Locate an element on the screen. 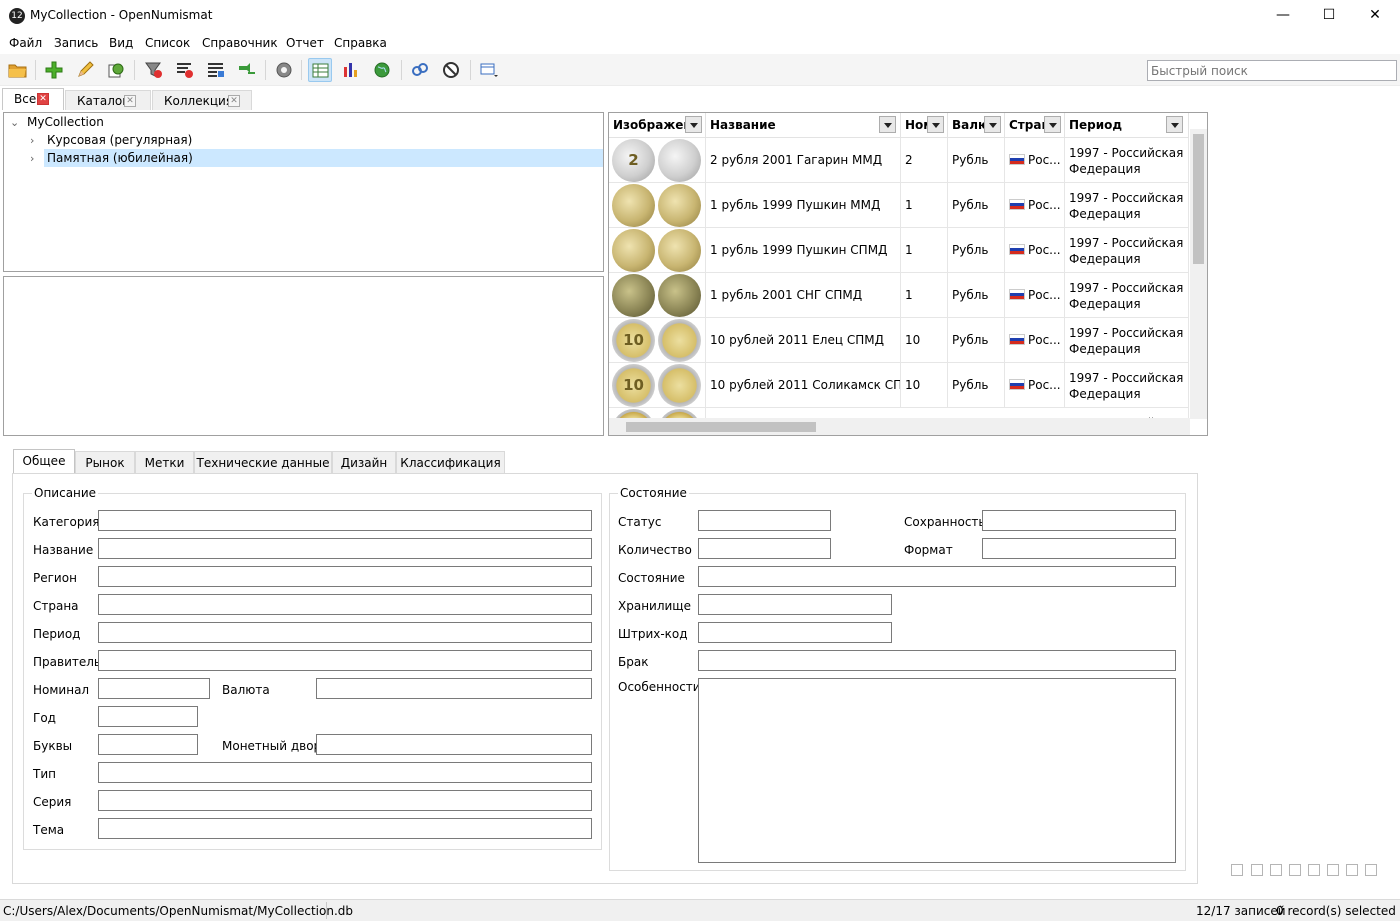  tree-item-regular: Курсовая (регулярная) is located at coordinates (119, 140).